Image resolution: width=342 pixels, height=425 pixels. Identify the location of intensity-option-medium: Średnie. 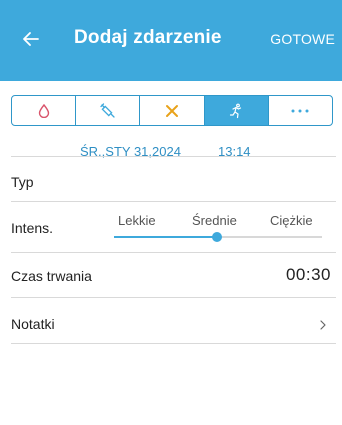
(214, 220).